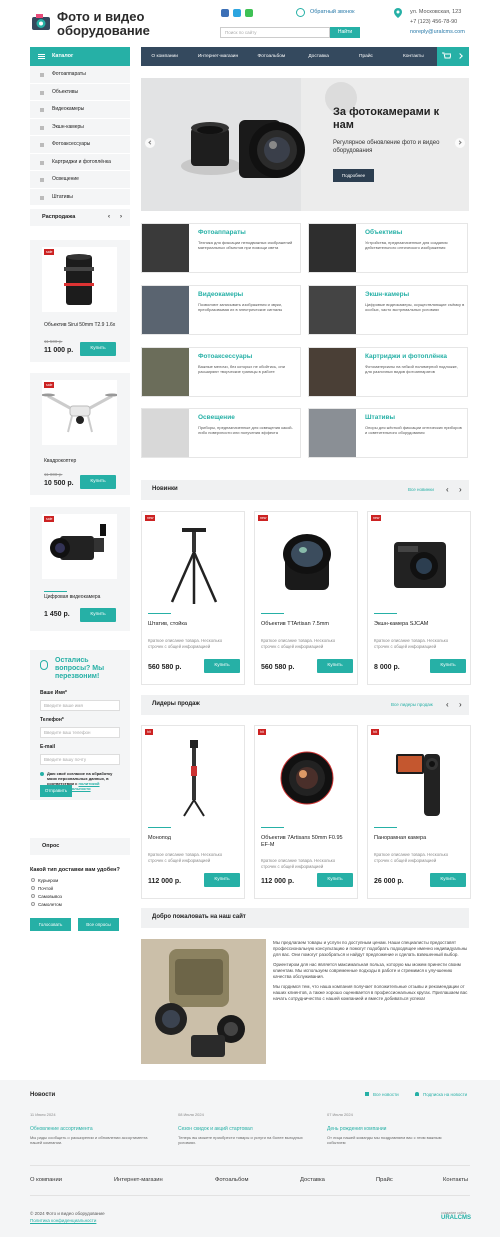 Image resolution: width=500 pixels, height=1237 pixels. Describe the element at coordinates (100, 16) in the screenshot. I see `logo-title: Фото и видео` at that location.